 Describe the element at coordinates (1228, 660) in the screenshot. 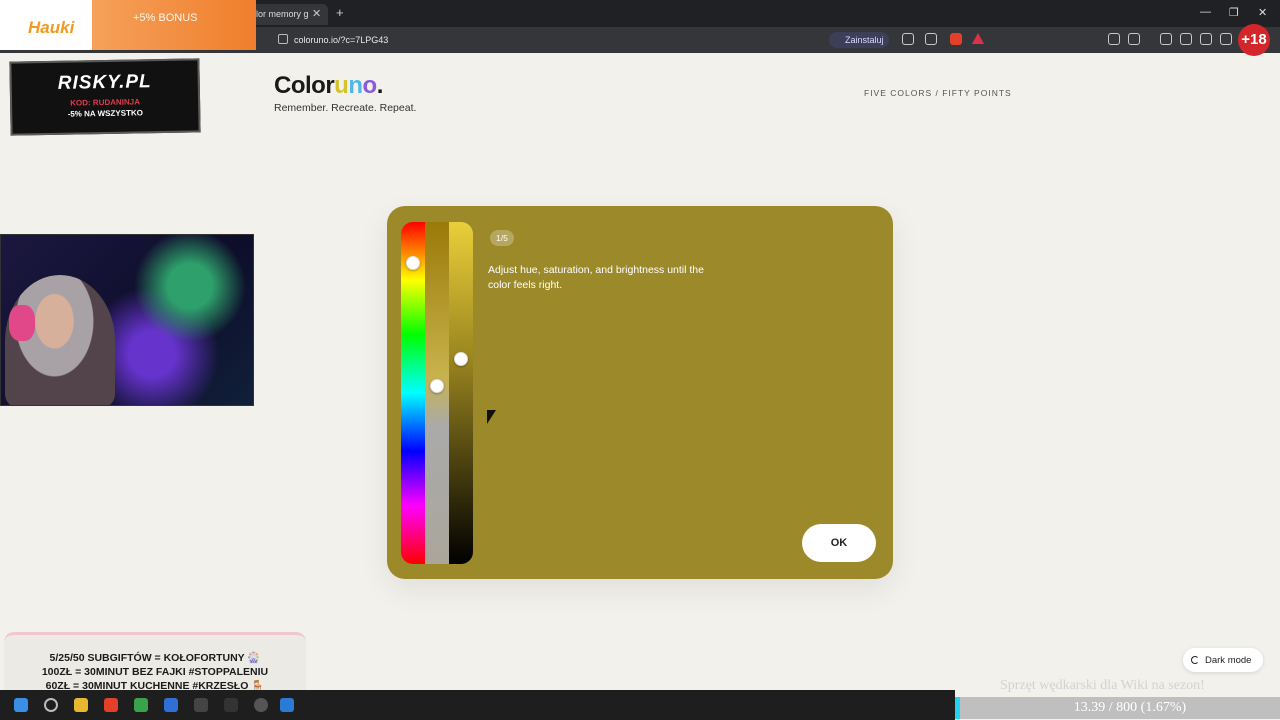

I see `dark-mode-label: Dark mode` at that location.